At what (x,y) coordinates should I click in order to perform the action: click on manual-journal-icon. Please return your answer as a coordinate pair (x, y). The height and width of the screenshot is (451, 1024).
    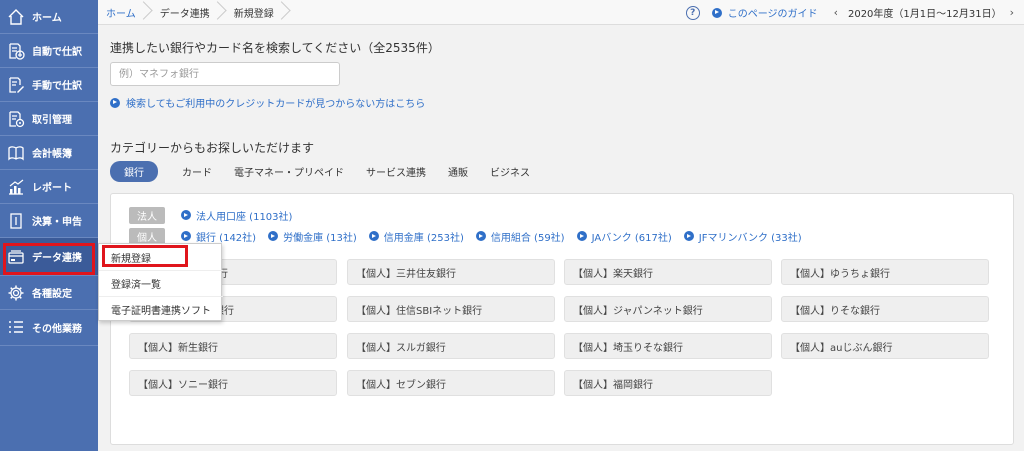
    Looking at the image, I should click on (16, 85).